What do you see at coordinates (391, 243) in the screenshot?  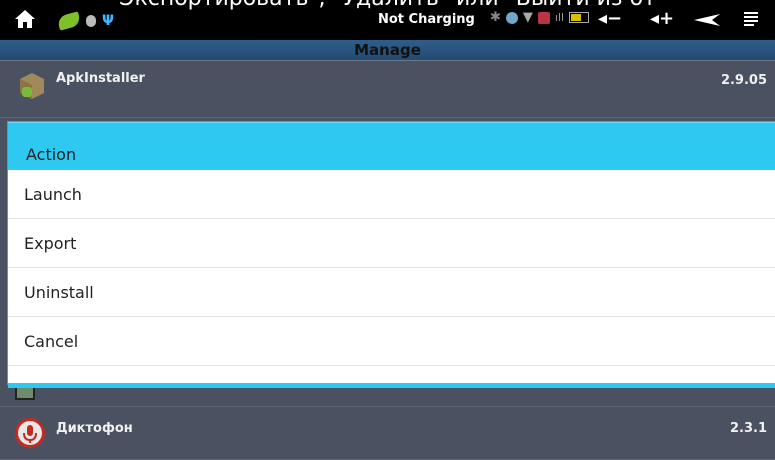 I see `export-option: Export` at bounding box center [391, 243].